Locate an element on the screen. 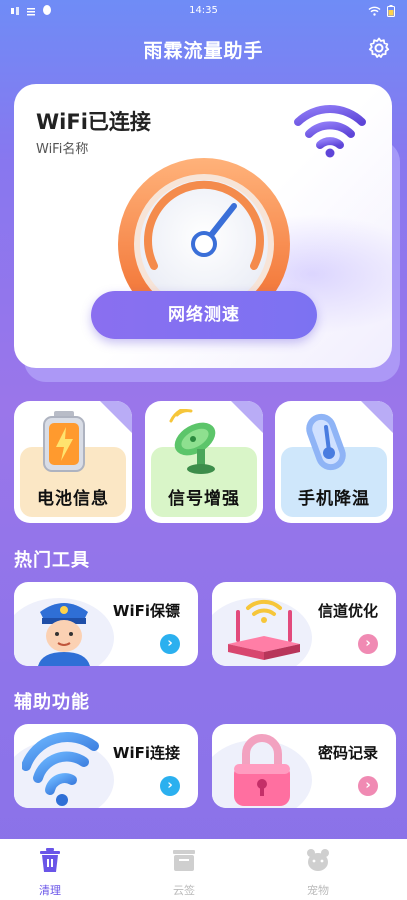 The height and width of the screenshot is (900, 407). battery-info-tile: 电池信息 is located at coordinates (73, 462).